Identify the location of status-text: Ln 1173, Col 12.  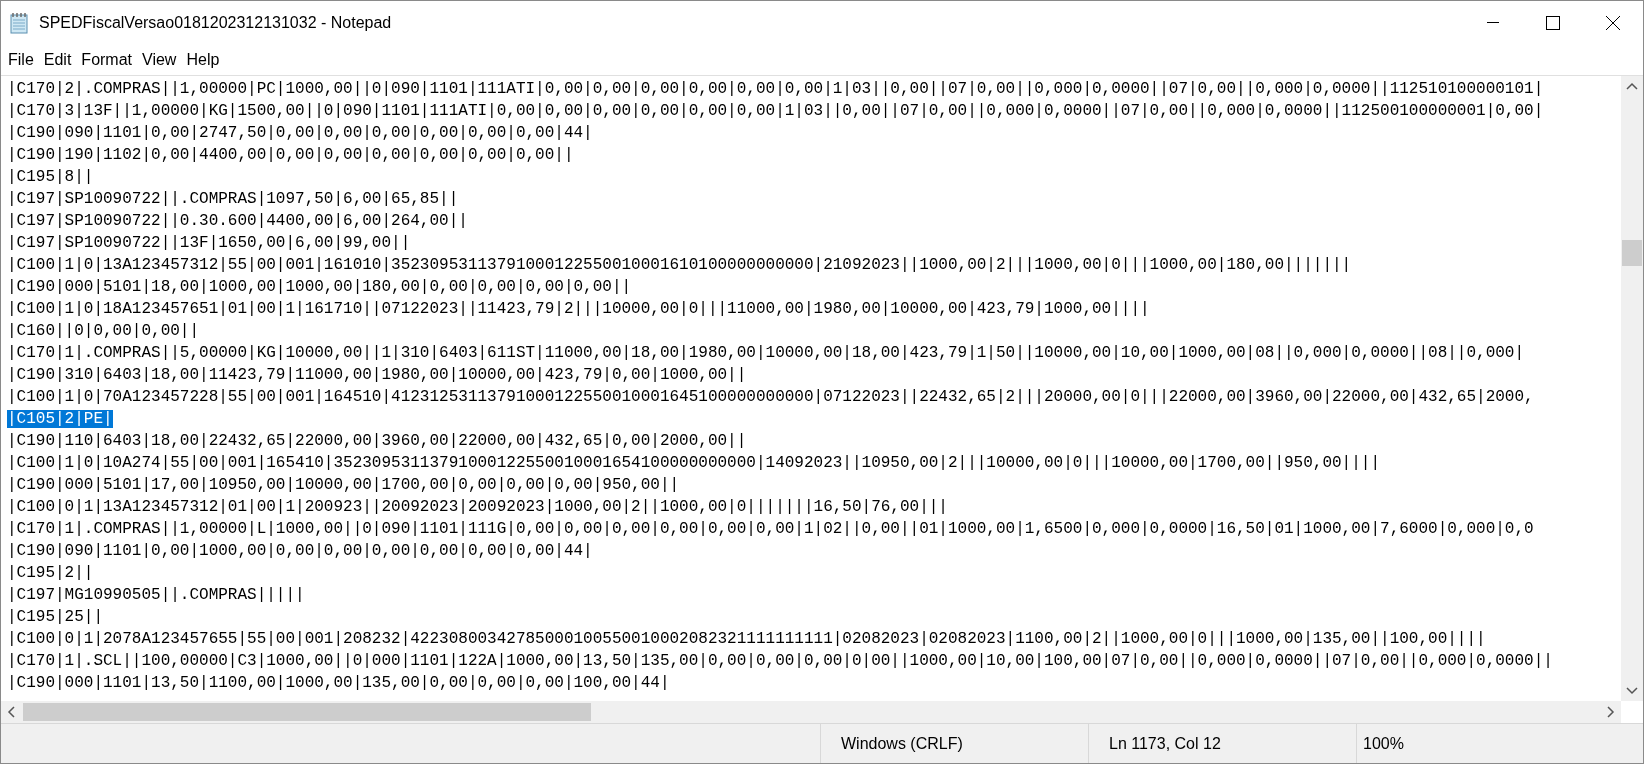
(1165, 743).